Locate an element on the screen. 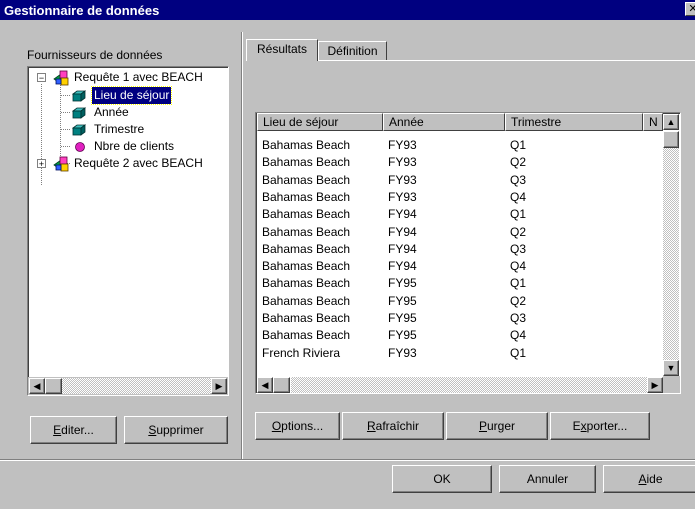 This screenshot has width=695, height=509. collapse-icon: − is located at coordinates (41, 78).